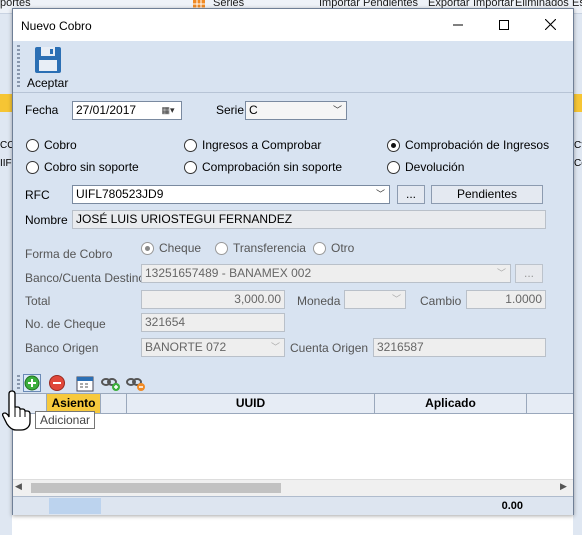 The height and width of the screenshot is (535, 582). Describe the element at coordinates (257, 299) in the screenshot. I see `total-value: 3,000.00` at that location.